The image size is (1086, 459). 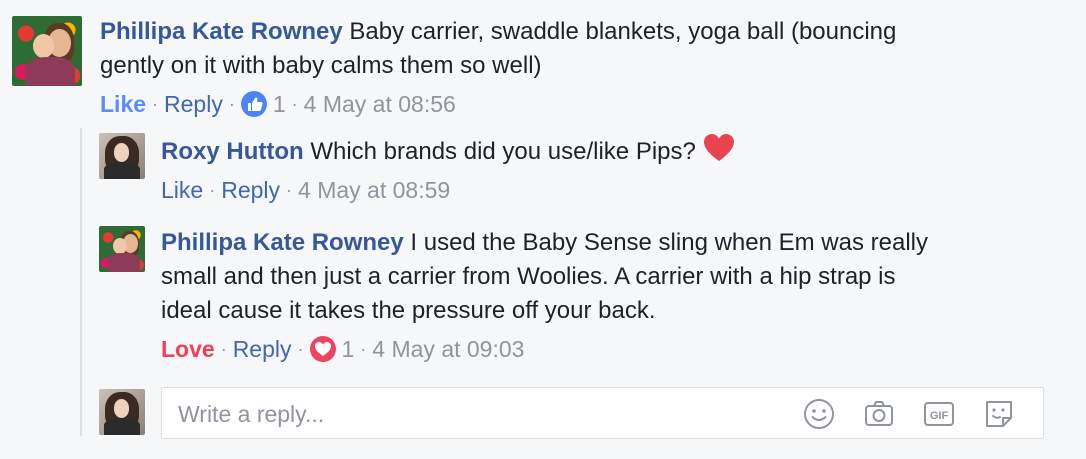 I want to click on love-icon, so click(x=322, y=349).